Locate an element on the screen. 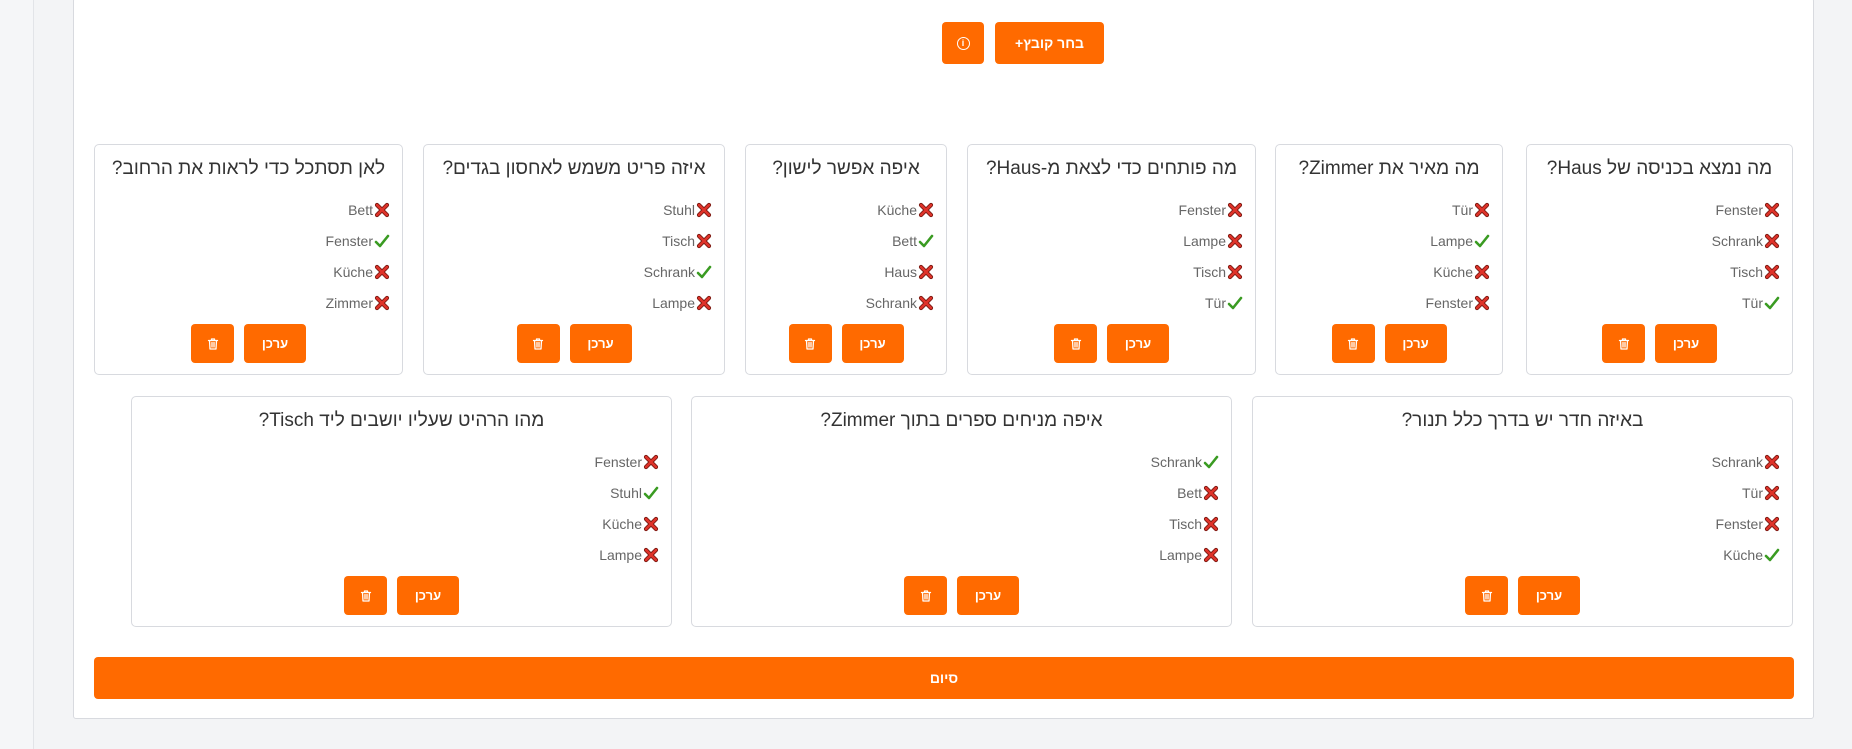 Image resolution: width=1852 pixels, height=749 pixels. answer-option: Fenster is located at coordinates (1458, 302).